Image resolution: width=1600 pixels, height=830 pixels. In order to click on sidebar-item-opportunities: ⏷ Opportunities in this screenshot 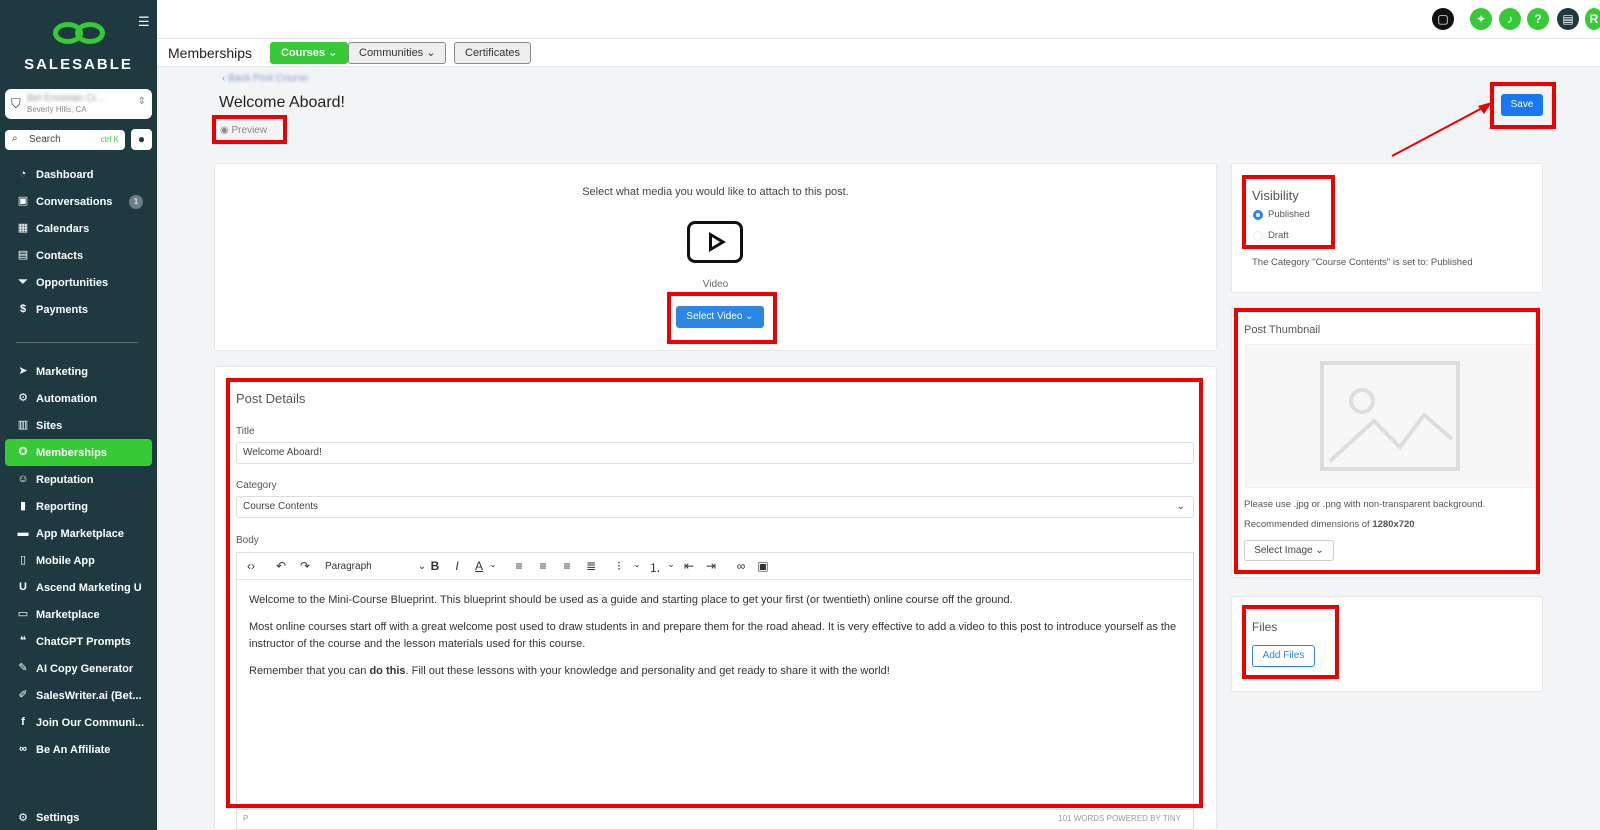, I will do `click(78, 282)`.